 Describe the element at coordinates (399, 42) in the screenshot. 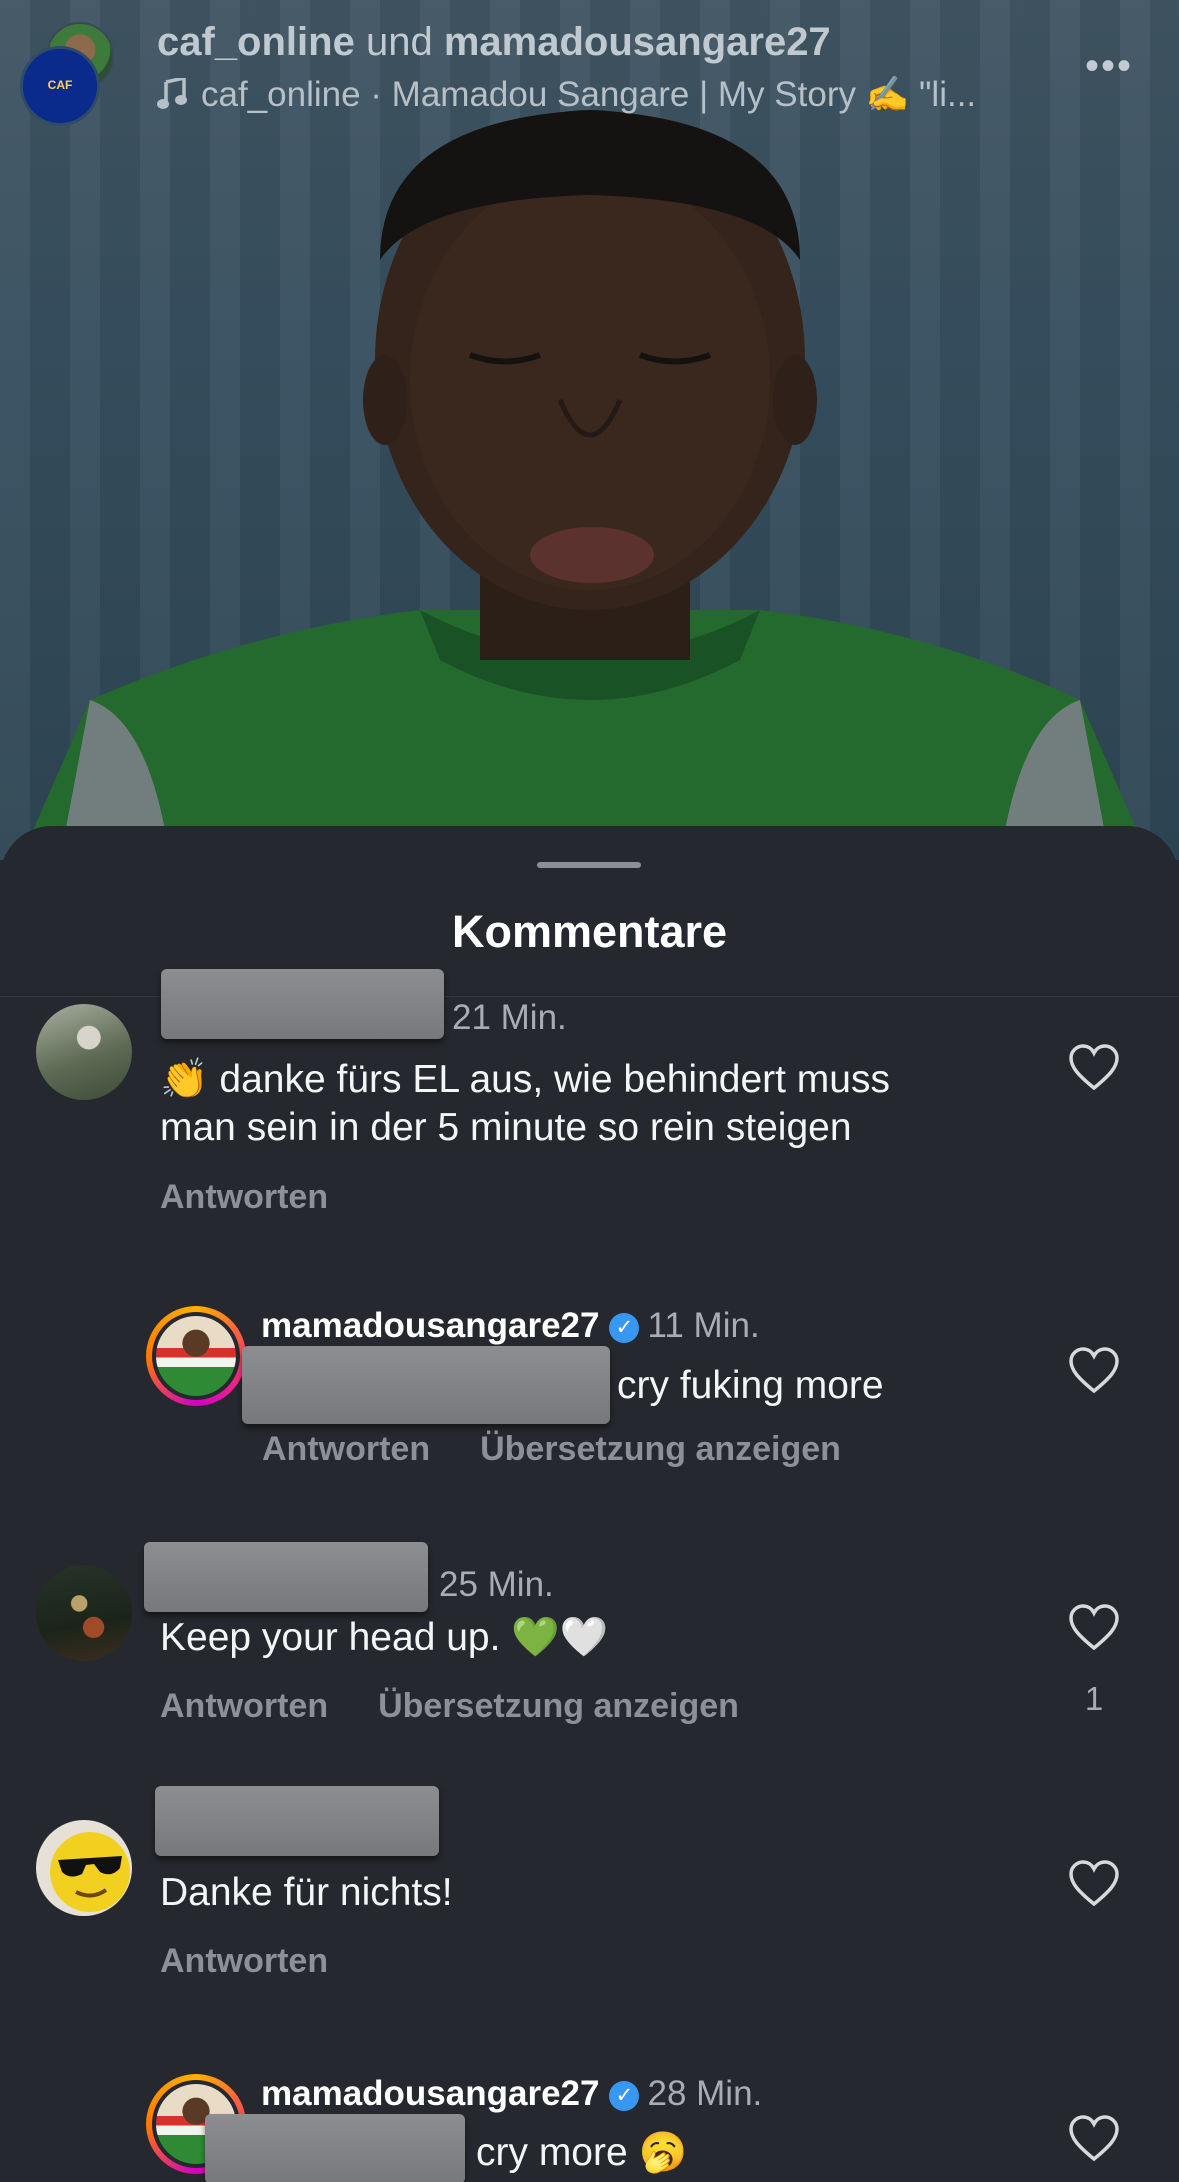

I see `joiner-text: und` at that location.